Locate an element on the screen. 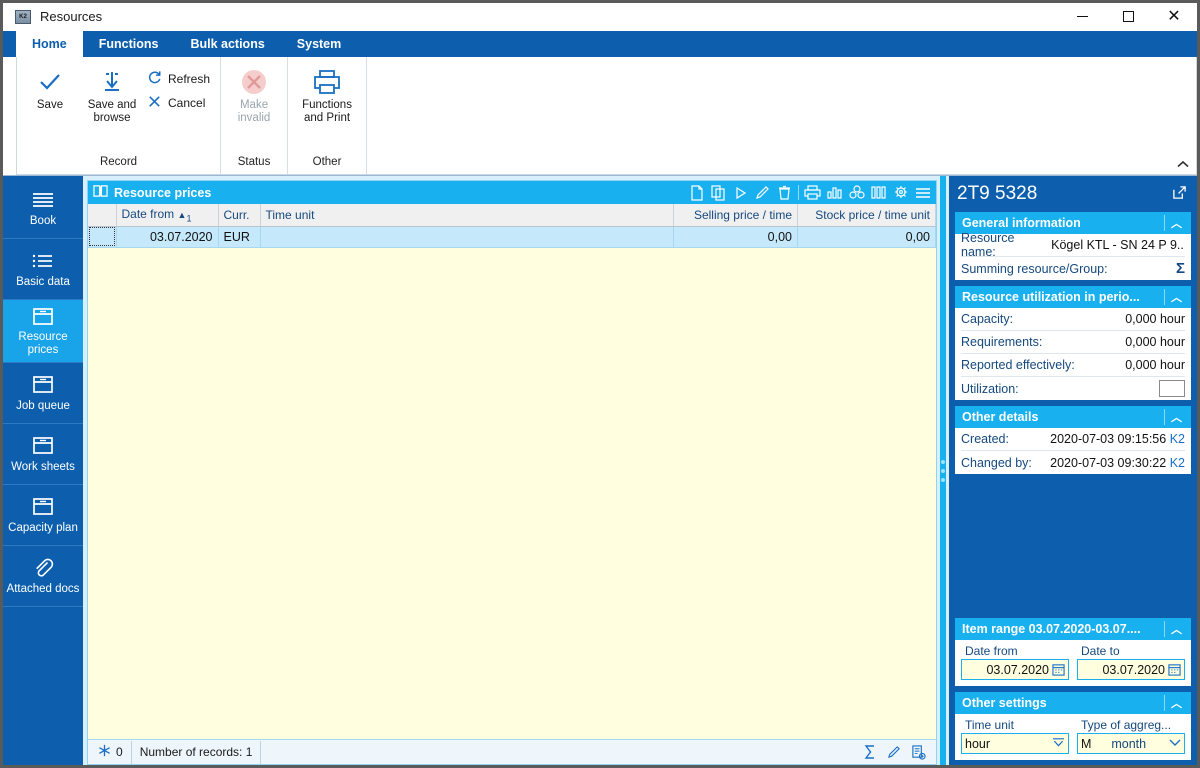 The image size is (1200, 768). column-header-date-from: Date from ▲1 is located at coordinates (167, 215).